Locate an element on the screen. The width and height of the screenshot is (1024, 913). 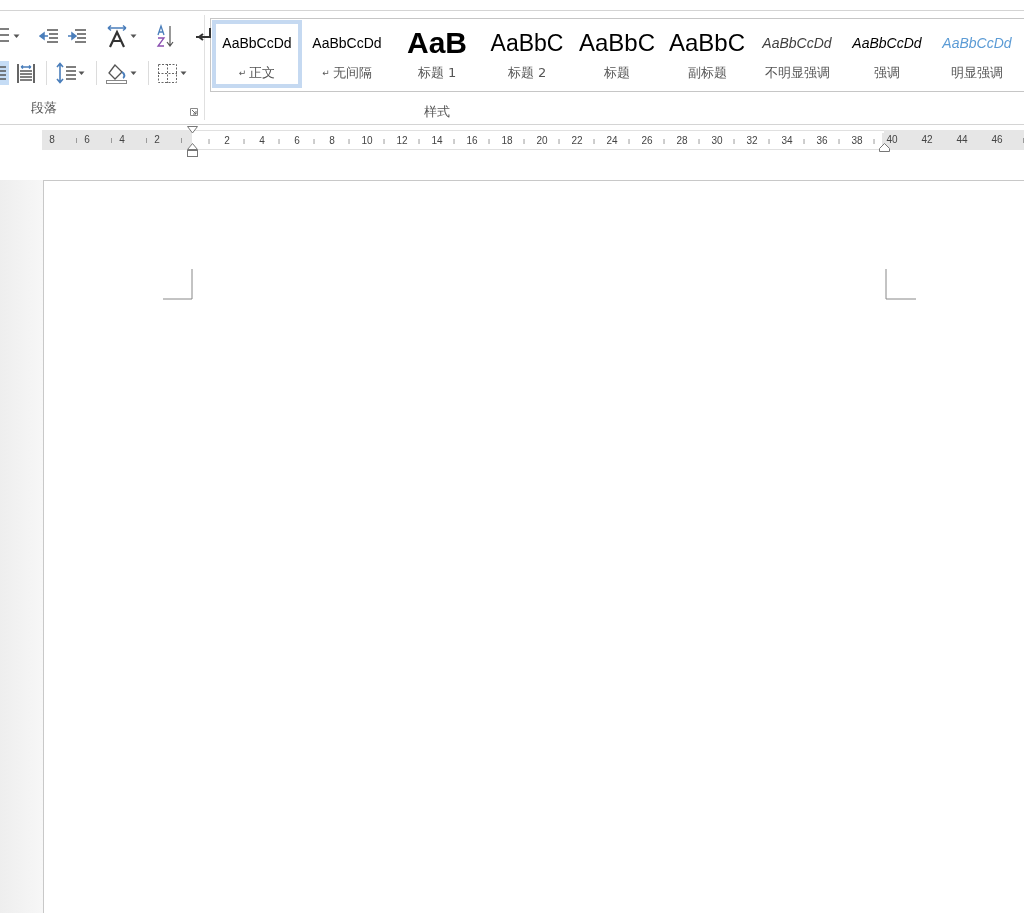
line-spacing-icon is located at coordinates (66, 73).